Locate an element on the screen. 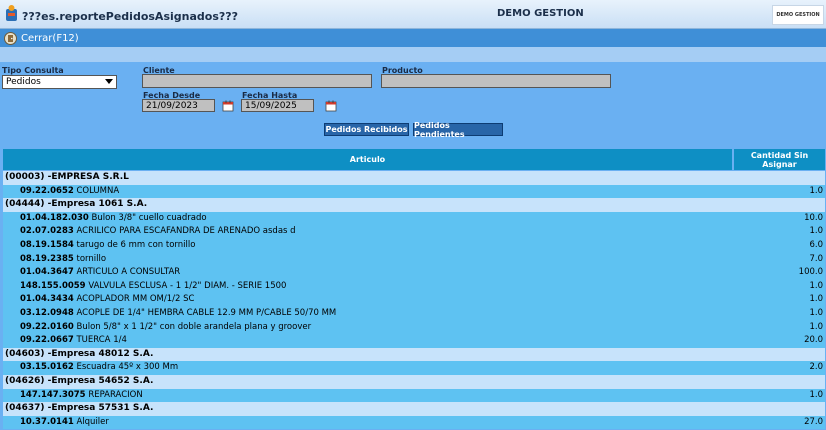 The width and height of the screenshot is (826, 430). articulo-code: 02.07.0283 is located at coordinates (47, 231).